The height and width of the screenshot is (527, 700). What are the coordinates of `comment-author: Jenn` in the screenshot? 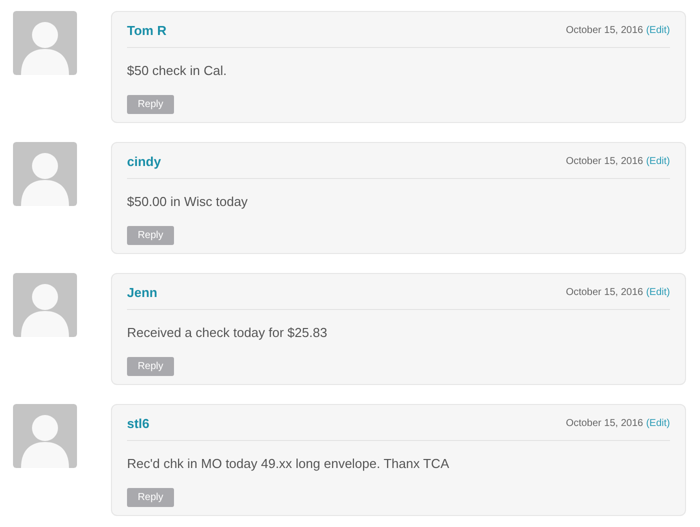 It's located at (142, 292).